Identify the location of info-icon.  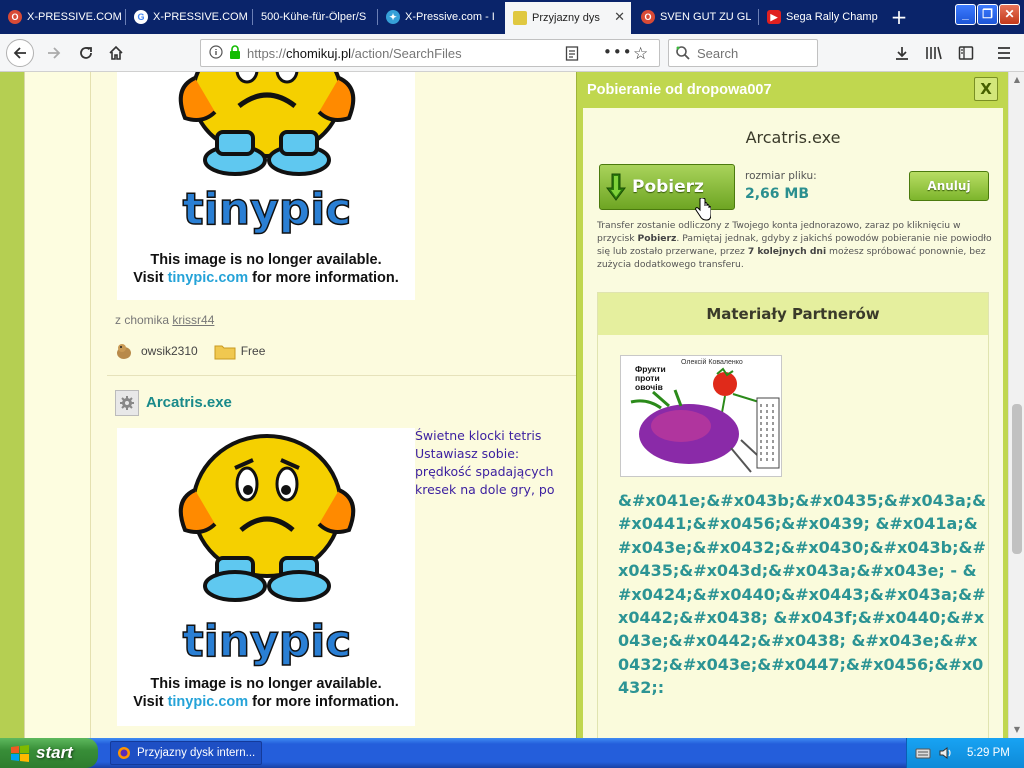
(216, 53).